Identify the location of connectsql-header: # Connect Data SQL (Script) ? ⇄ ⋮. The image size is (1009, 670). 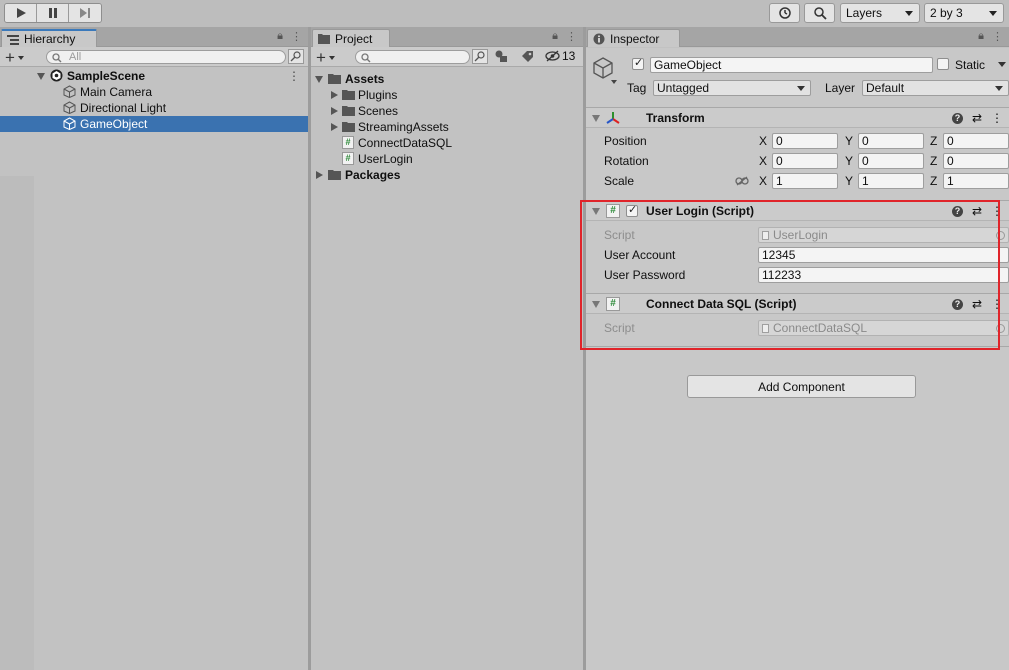
(797, 303).